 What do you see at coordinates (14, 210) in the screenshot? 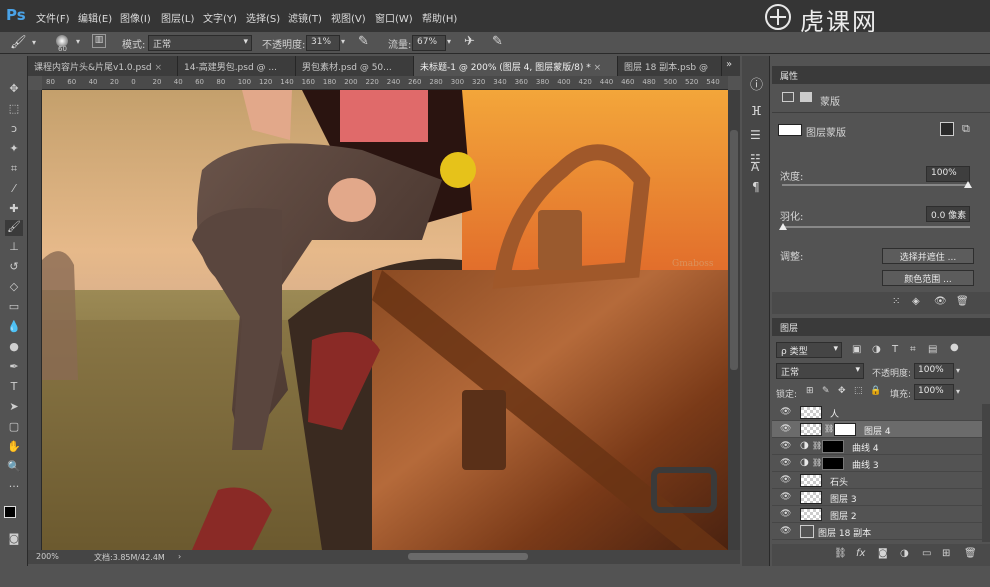
I see `healing-tool-icon: ✚` at bounding box center [14, 210].